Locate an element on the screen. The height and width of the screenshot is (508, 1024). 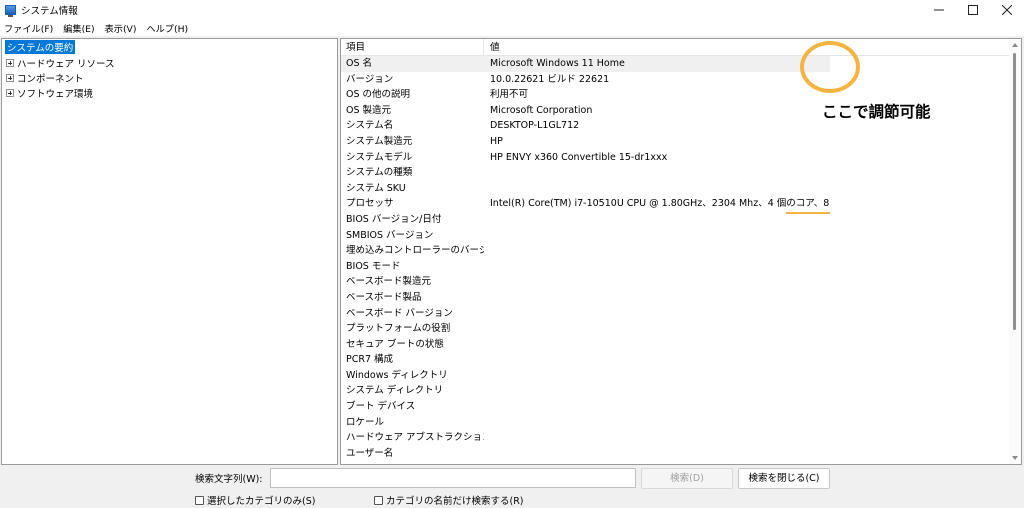
vertical-scrollbar is located at coordinates (1015, 251).